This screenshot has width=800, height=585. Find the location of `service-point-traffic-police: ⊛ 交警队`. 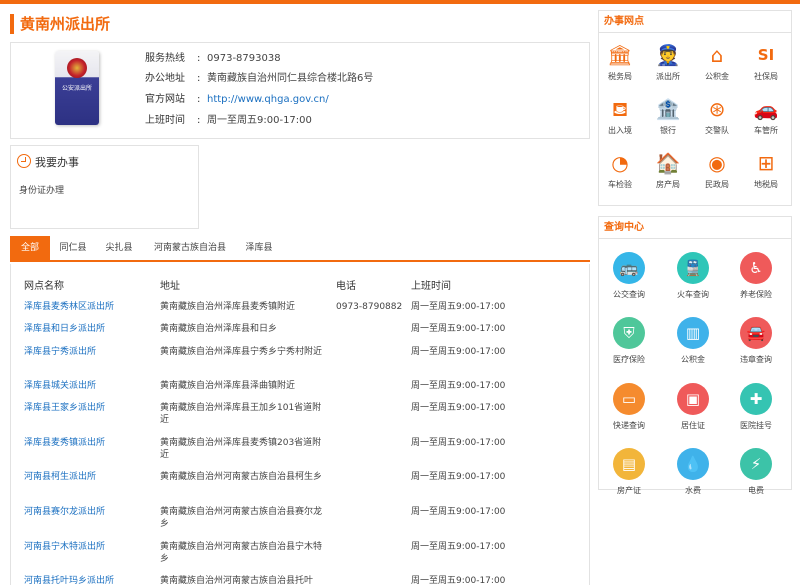

service-point-traffic-police: ⊛ 交警队 is located at coordinates (717, 116).